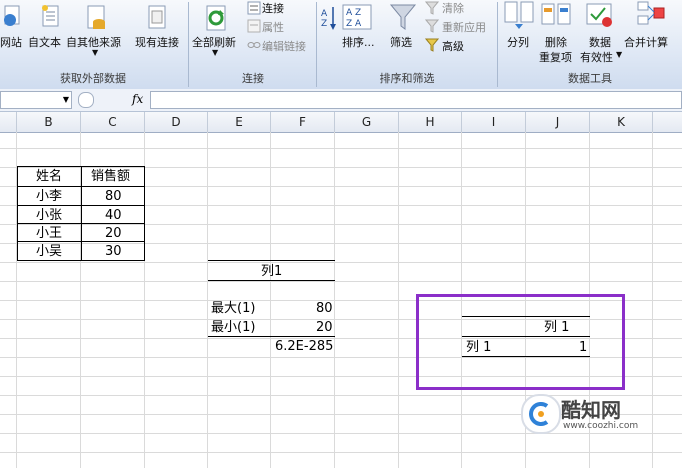 This screenshot has height=468, width=682. Describe the element at coordinates (651, 15) in the screenshot. I see `consolidate-icon` at that location.